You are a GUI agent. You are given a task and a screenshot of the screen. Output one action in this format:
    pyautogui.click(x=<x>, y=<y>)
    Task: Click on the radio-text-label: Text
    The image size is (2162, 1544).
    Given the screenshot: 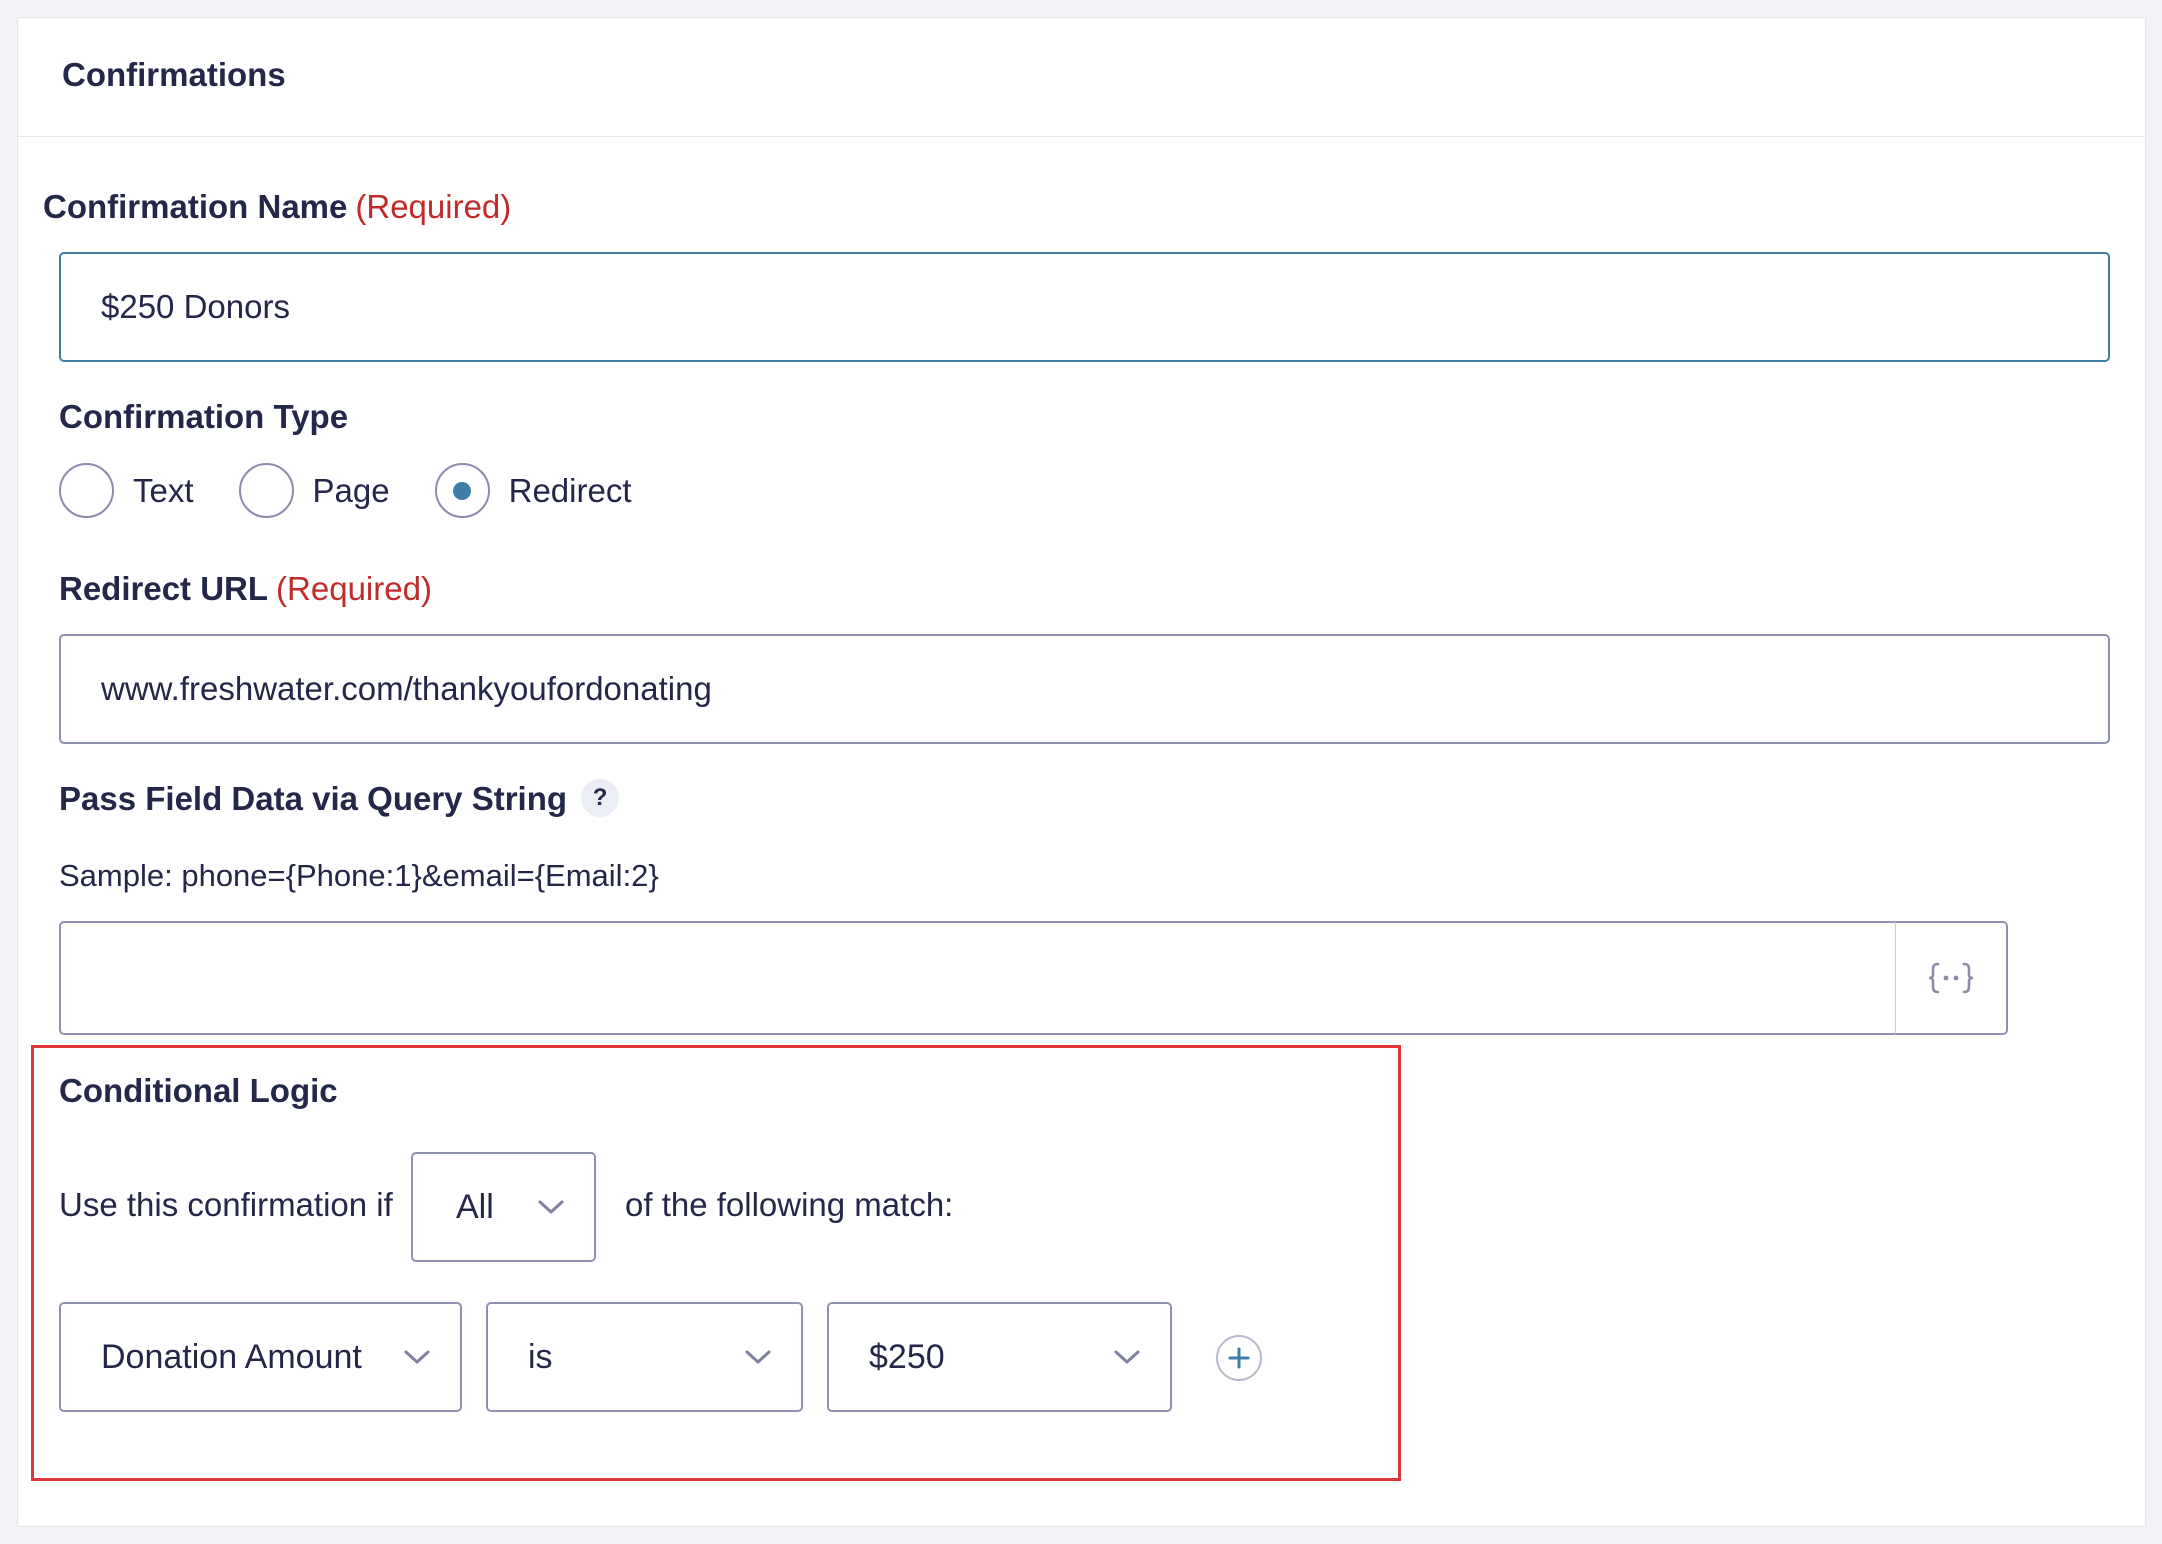 What is the action you would take?
    pyautogui.click(x=163, y=491)
    